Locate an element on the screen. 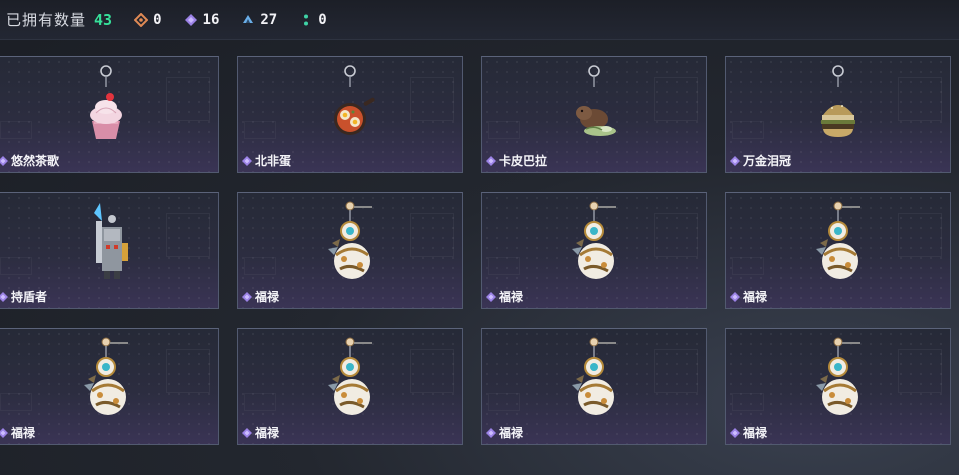  stat-green-value: 0 is located at coordinates (322, 19).